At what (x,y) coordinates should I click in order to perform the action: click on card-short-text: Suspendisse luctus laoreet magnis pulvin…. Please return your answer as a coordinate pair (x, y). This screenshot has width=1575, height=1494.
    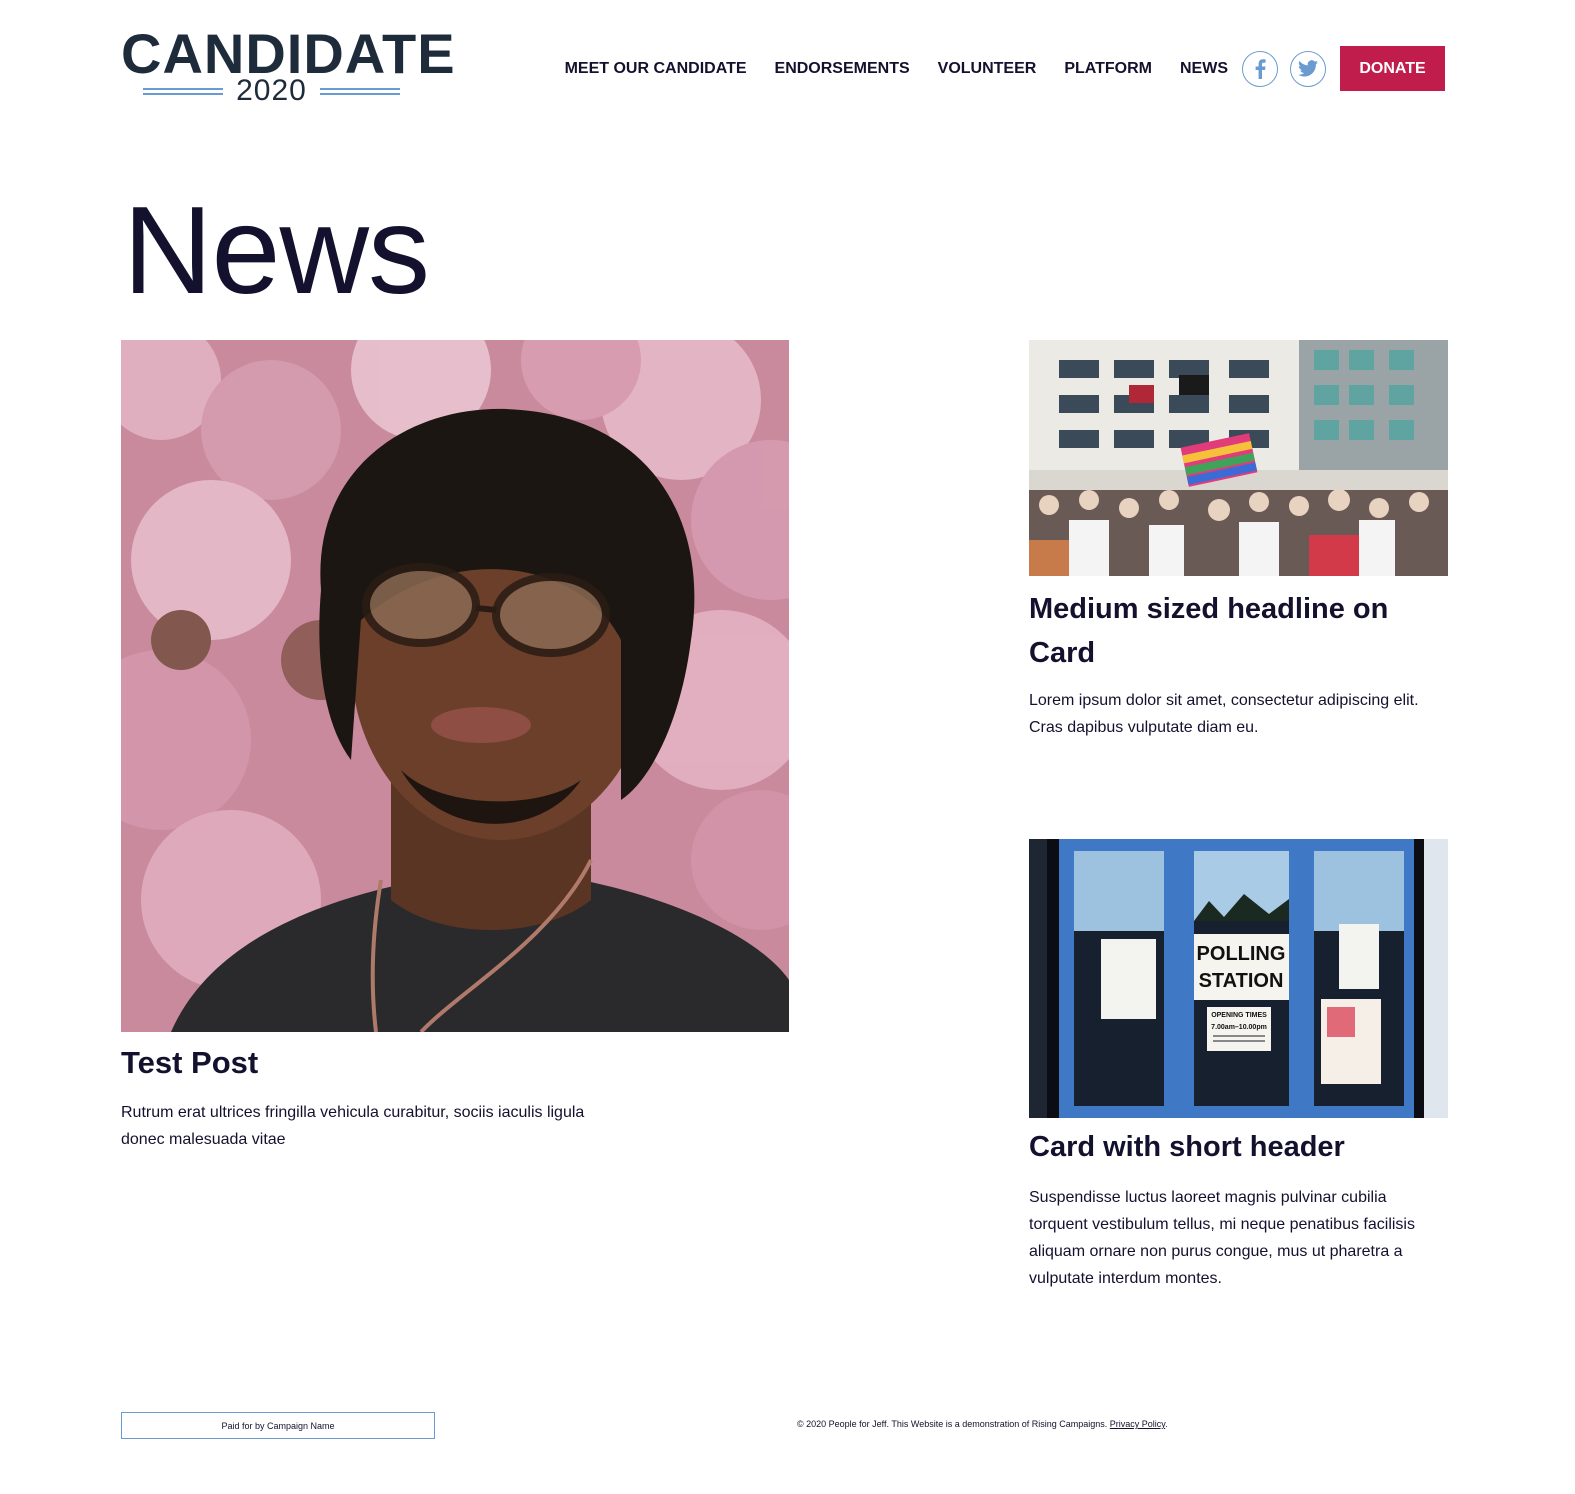
    Looking at the image, I should click on (1222, 1238).